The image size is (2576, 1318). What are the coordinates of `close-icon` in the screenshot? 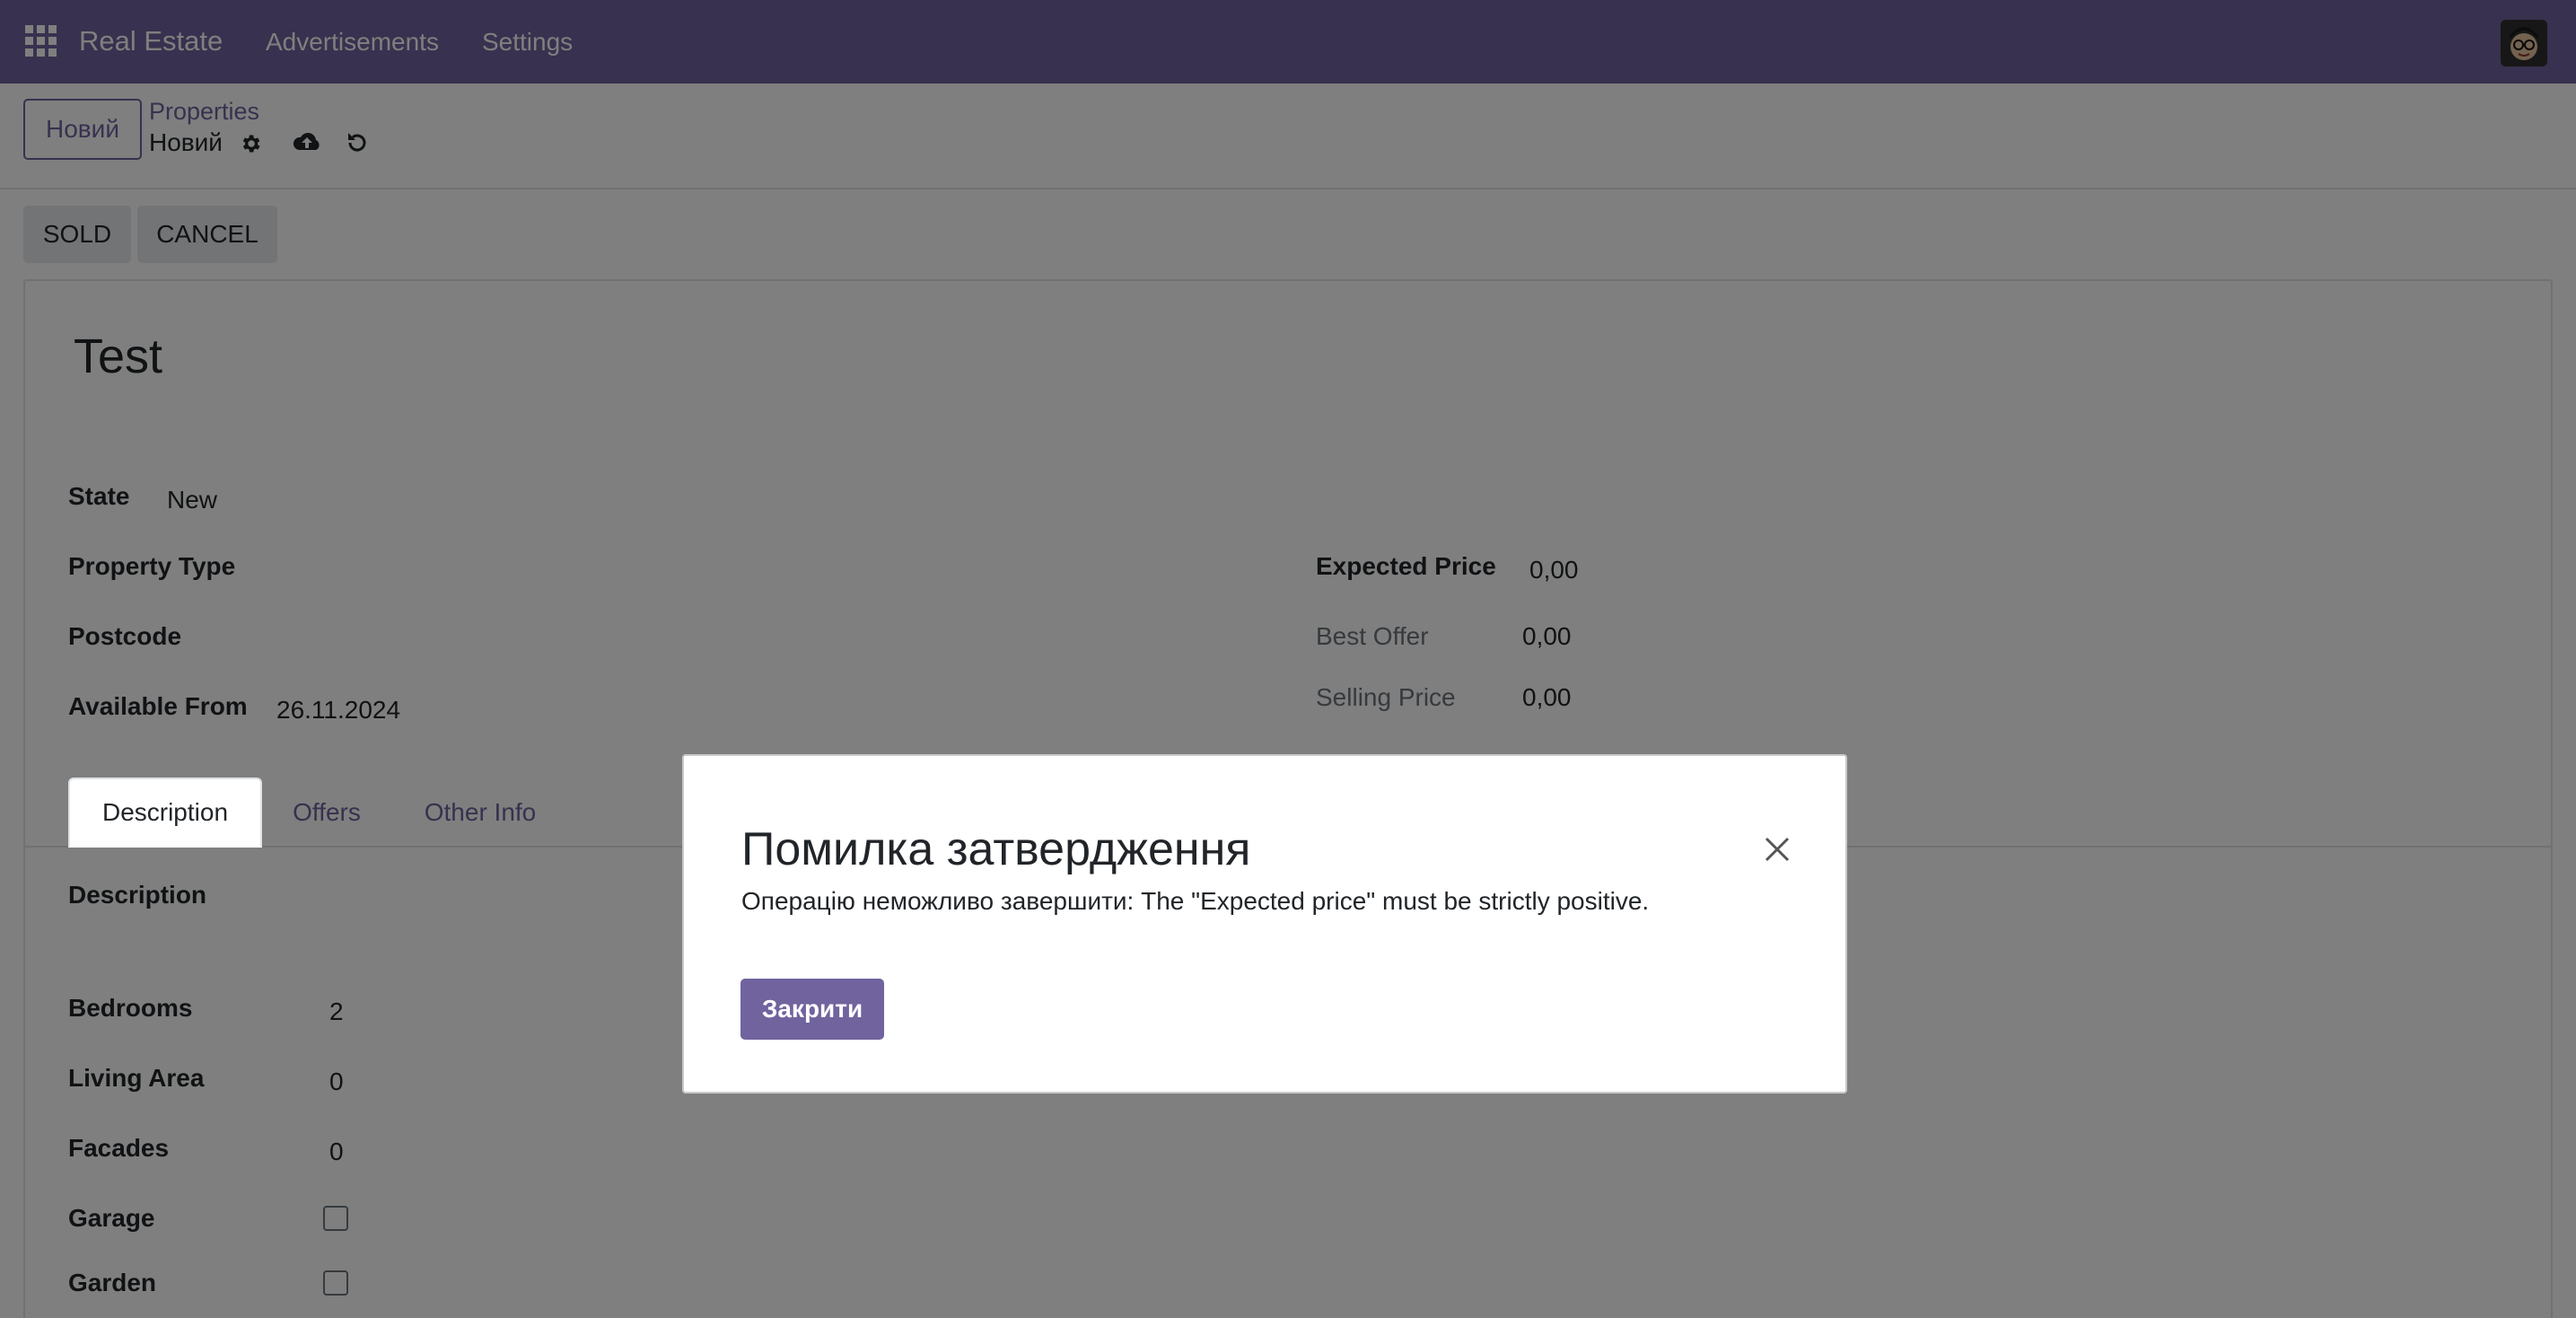 It's located at (1777, 849).